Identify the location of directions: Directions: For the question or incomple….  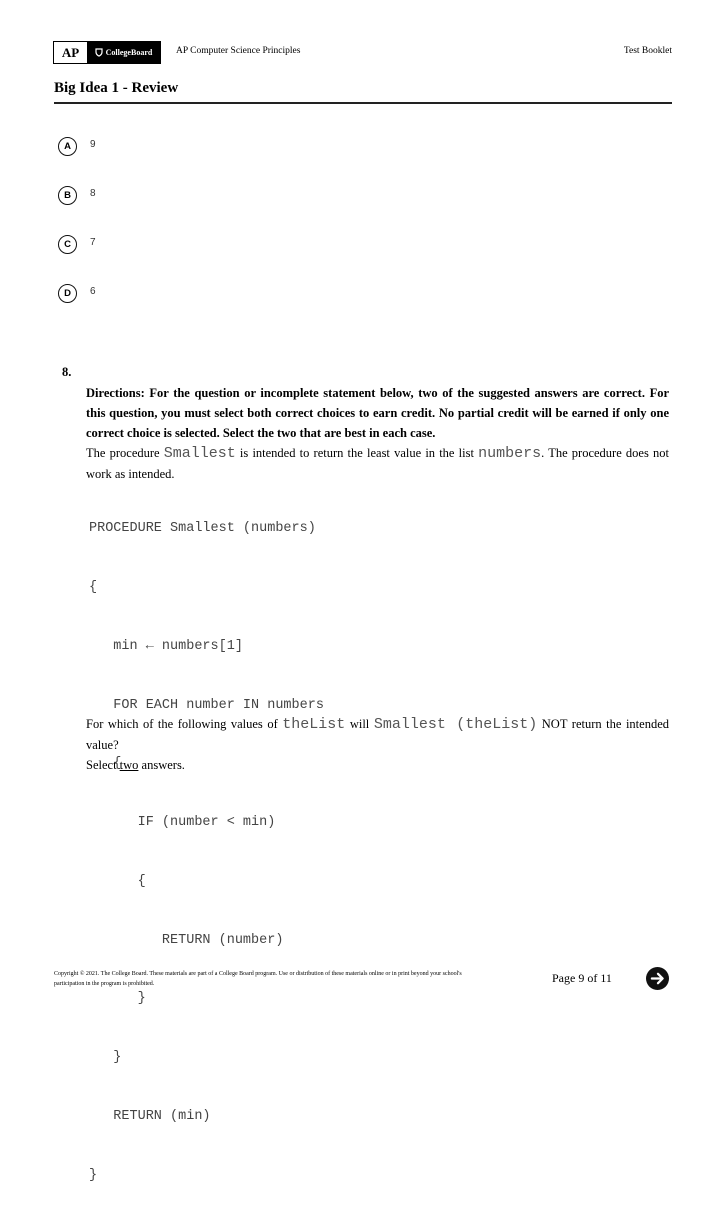
(377, 413).